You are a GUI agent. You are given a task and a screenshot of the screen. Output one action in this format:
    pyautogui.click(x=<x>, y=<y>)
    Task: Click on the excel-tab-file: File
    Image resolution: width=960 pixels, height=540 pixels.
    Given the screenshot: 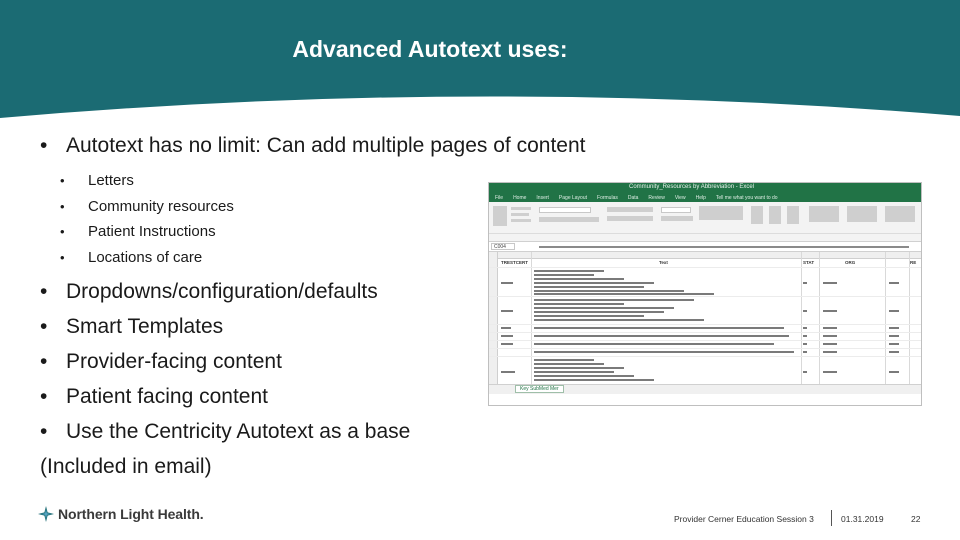 What is the action you would take?
    pyautogui.click(x=499, y=198)
    